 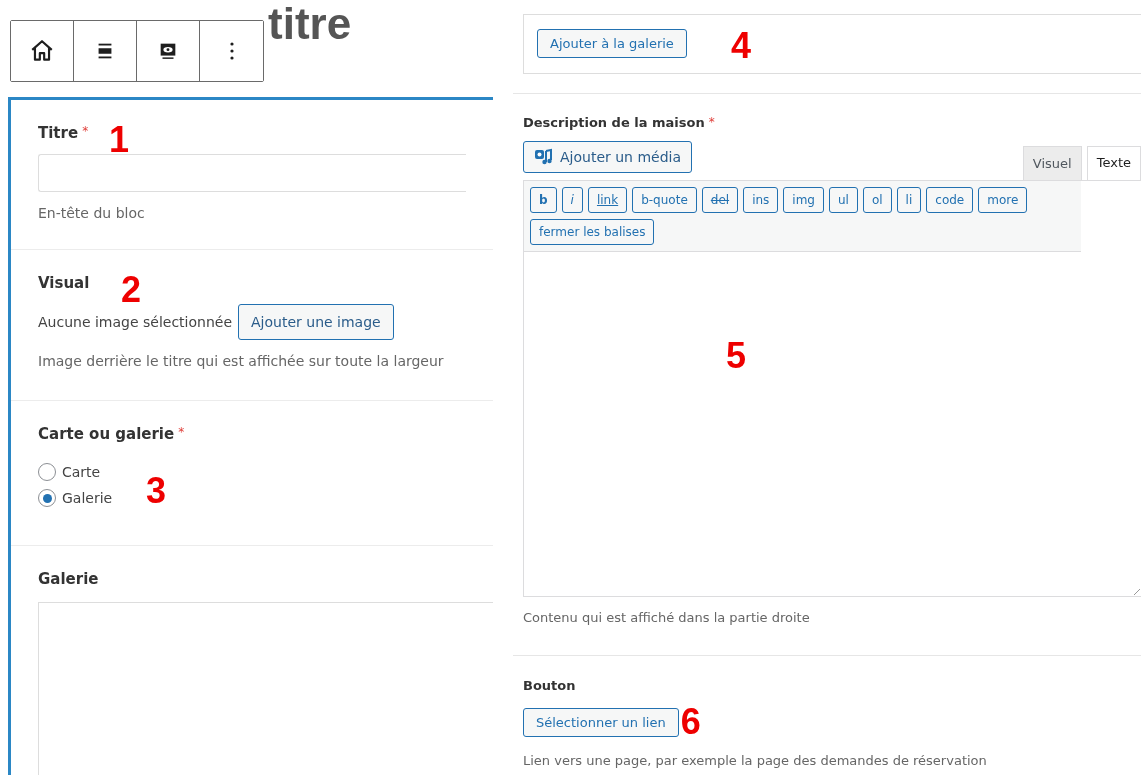 What do you see at coordinates (667, 617) in the screenshot?
I see `help-text: Contenu qui est affiché dans la partie droite` at bounding box center [667, 617].